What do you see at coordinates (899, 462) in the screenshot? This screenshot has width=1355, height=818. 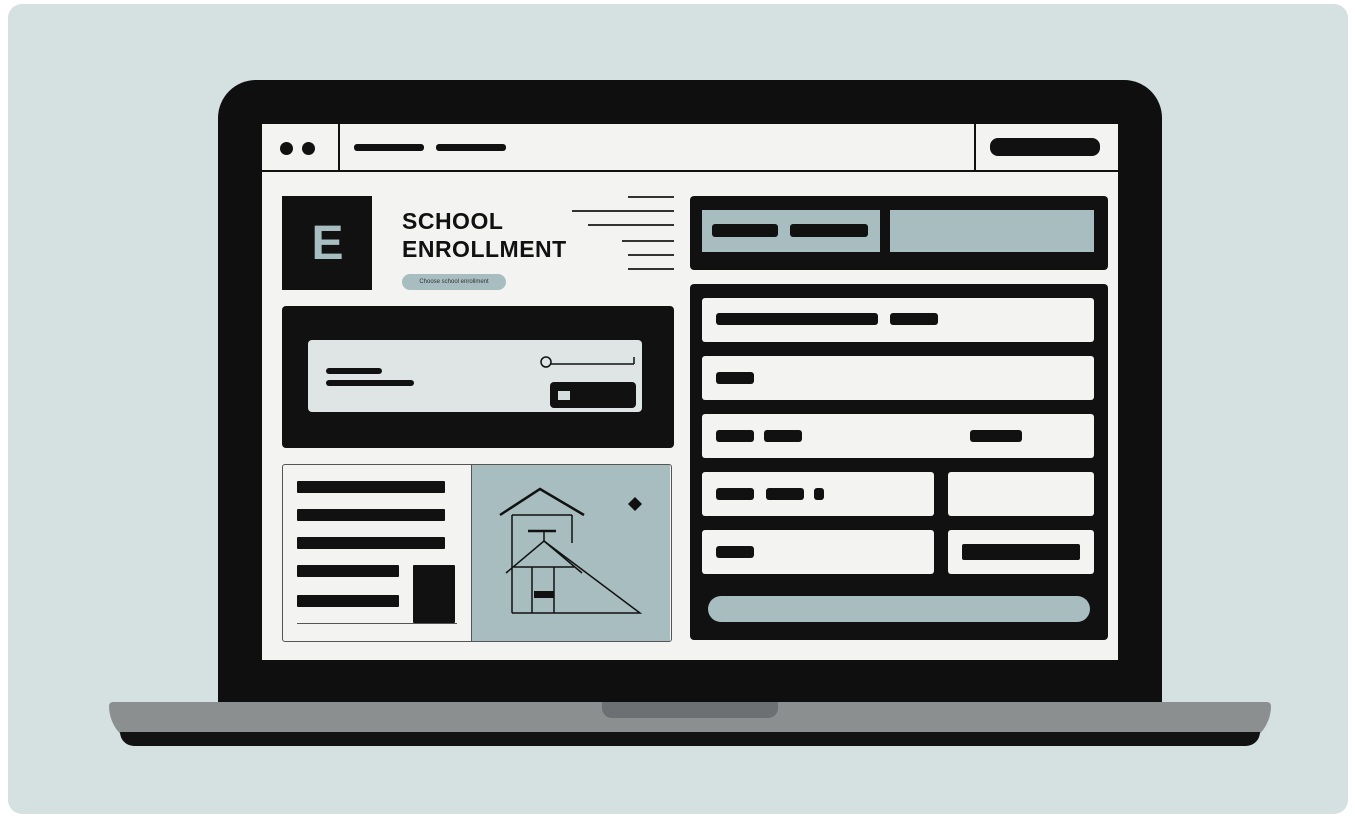 I see `enrollment-form` at bounding box center [899, 462].